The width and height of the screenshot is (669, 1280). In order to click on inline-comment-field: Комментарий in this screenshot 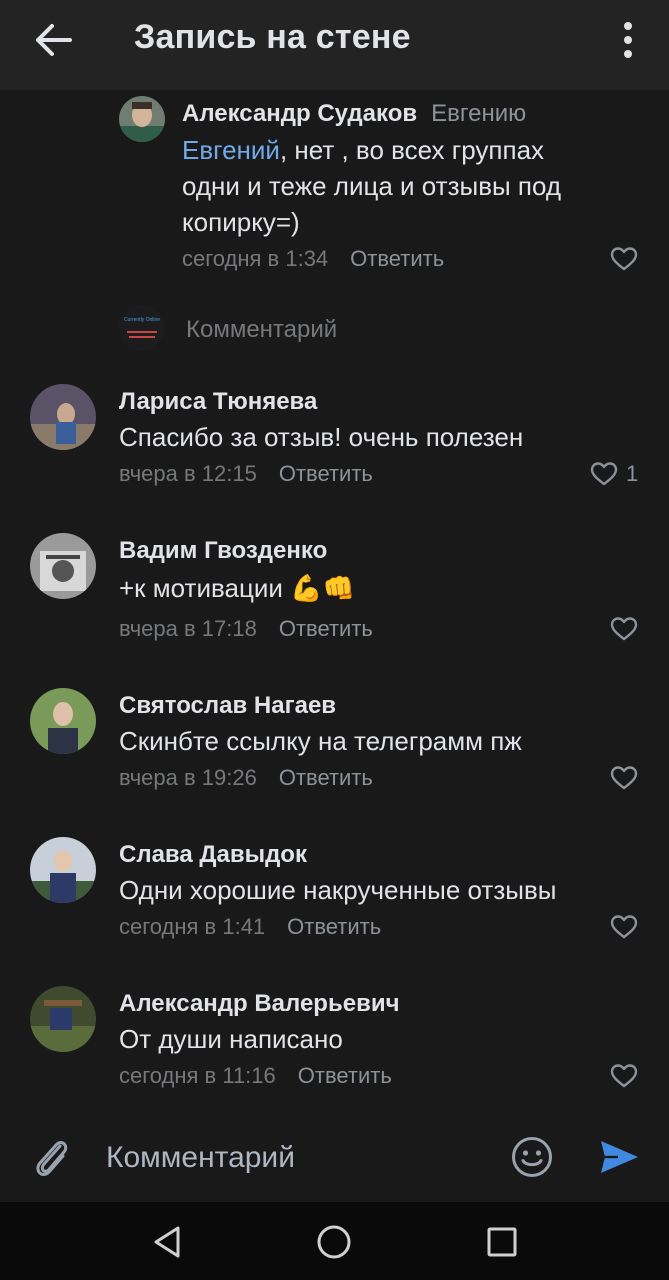, I will do `click(261, 330)`.